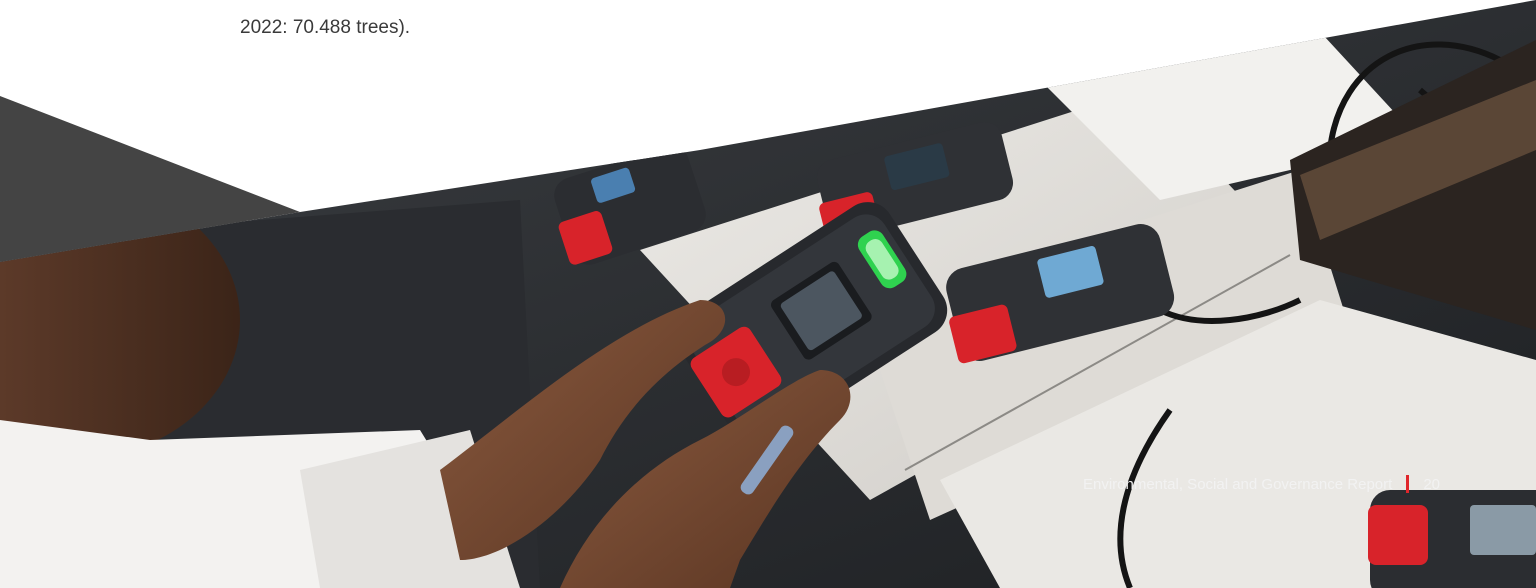 The image size is (1536, 588). What do you see at coordinates (1431, 484) in the screenshot?
I see `footer-page-number: 20` at bounding box center [1431, 484].